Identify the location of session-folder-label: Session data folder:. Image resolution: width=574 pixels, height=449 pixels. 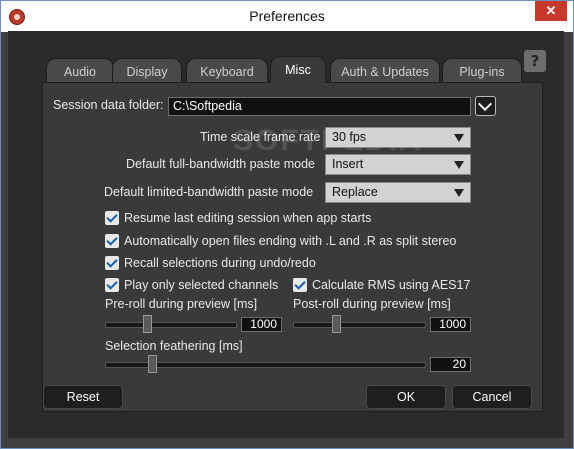
(108, 105).